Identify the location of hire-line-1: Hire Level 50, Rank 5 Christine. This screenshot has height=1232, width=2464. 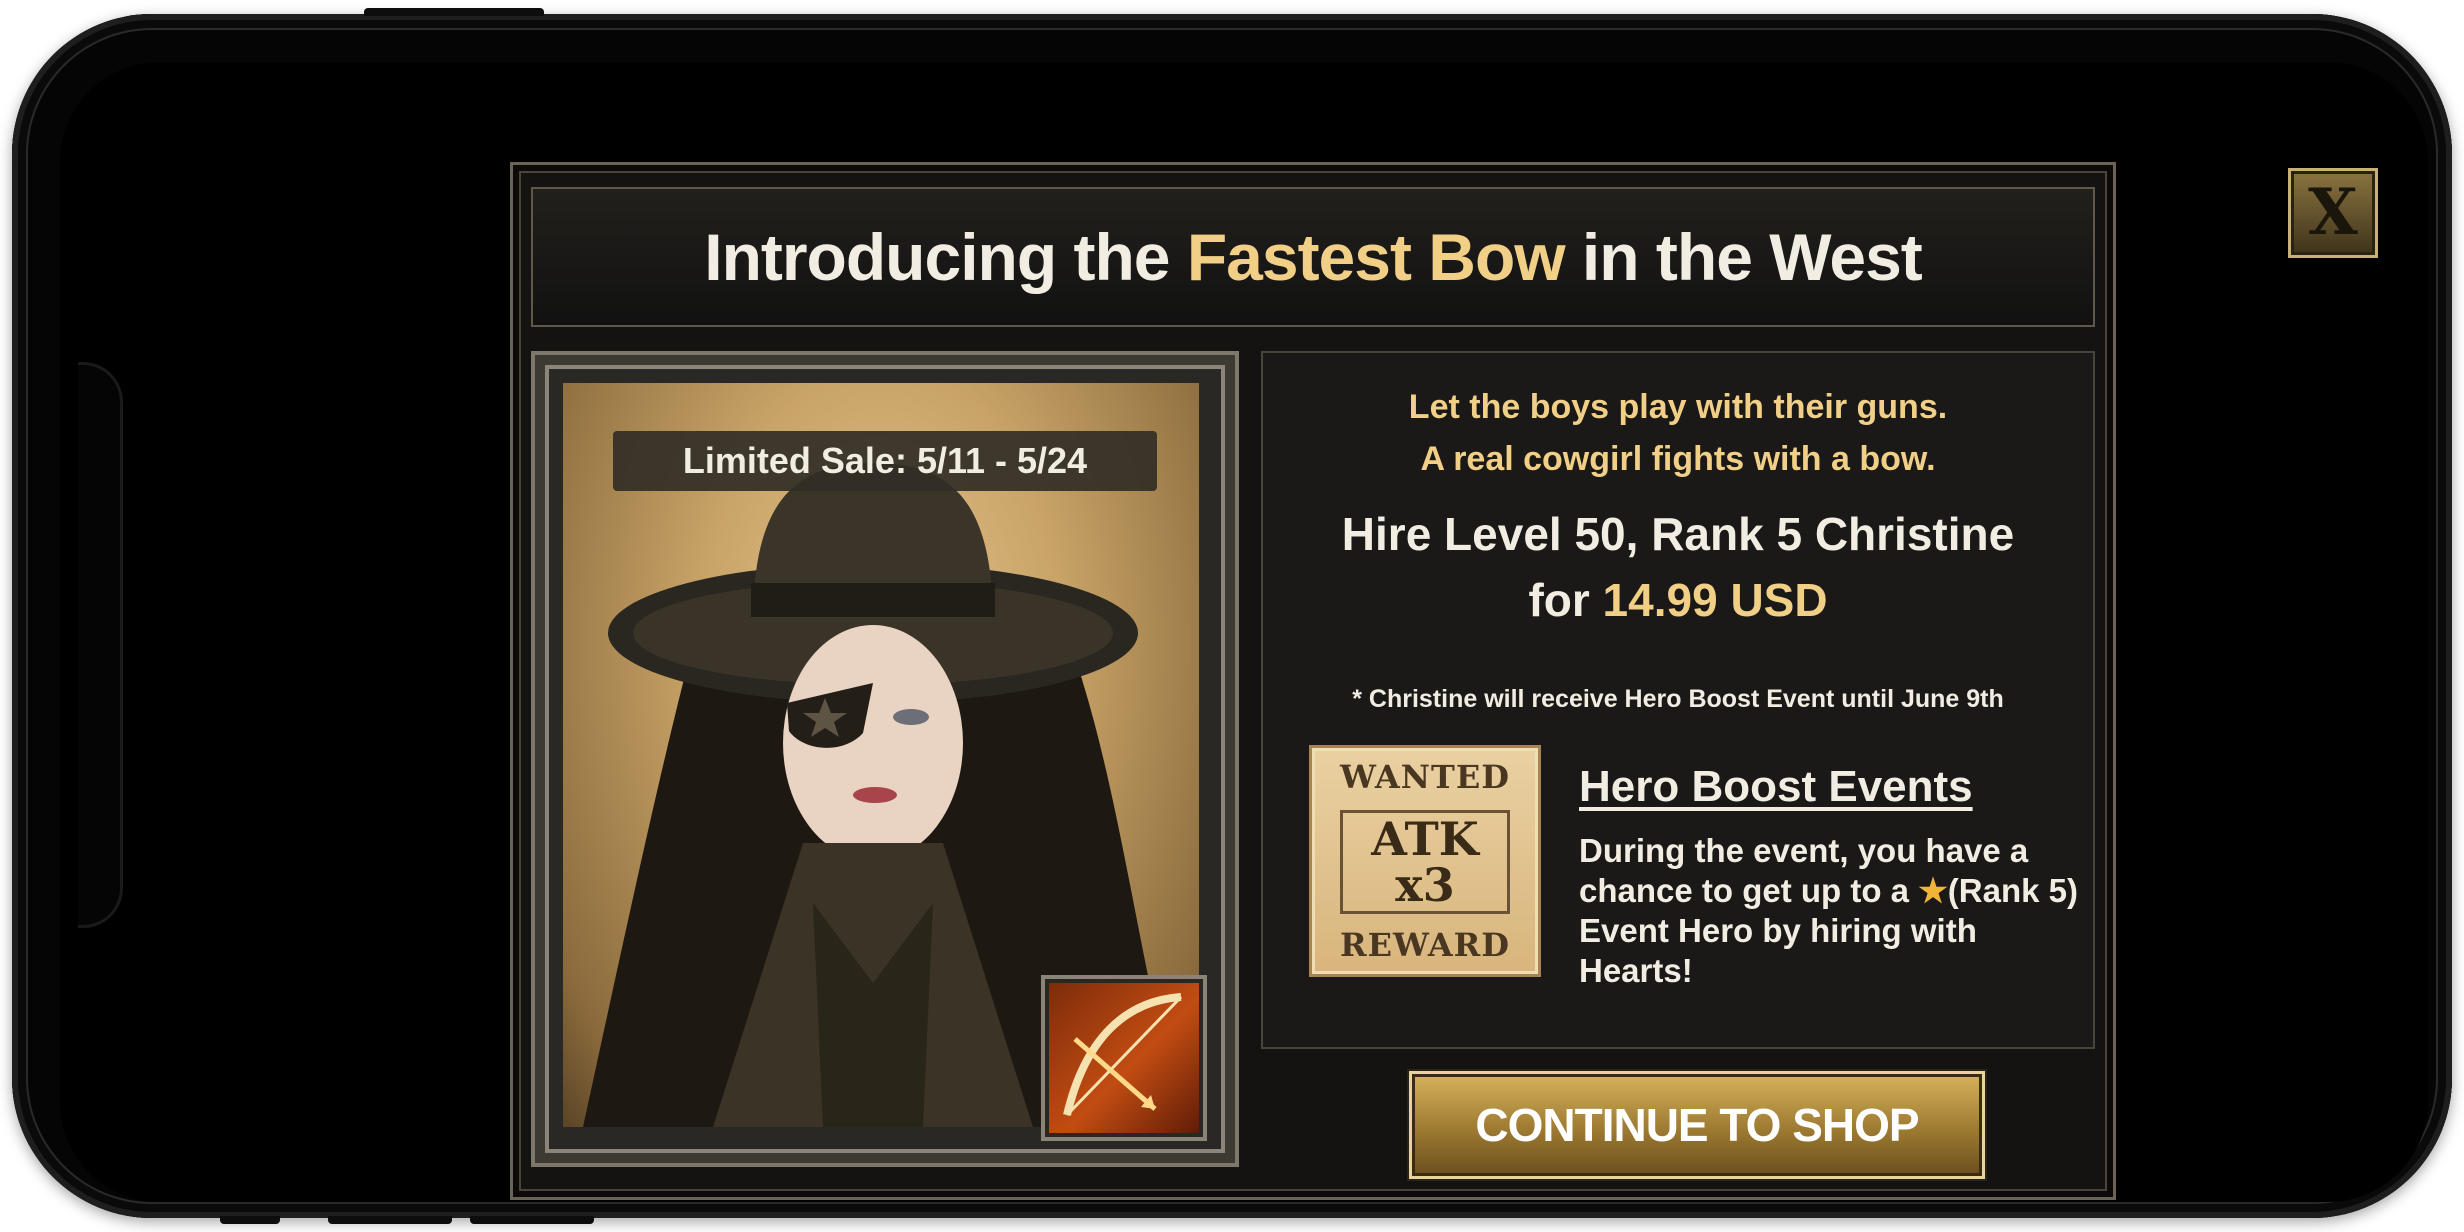
(1678, 534).